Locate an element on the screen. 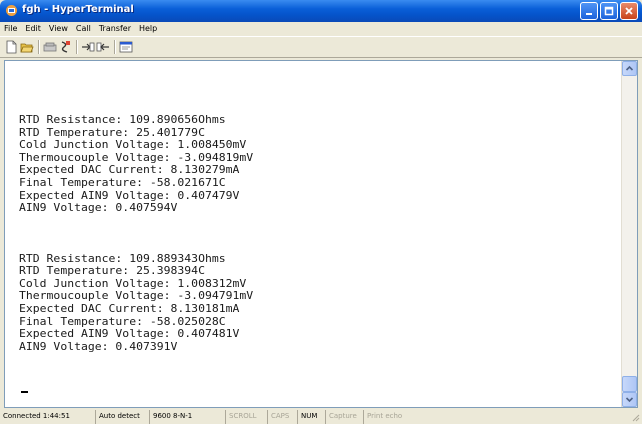  arrow-down-icon is located at coordinates (629, 400).